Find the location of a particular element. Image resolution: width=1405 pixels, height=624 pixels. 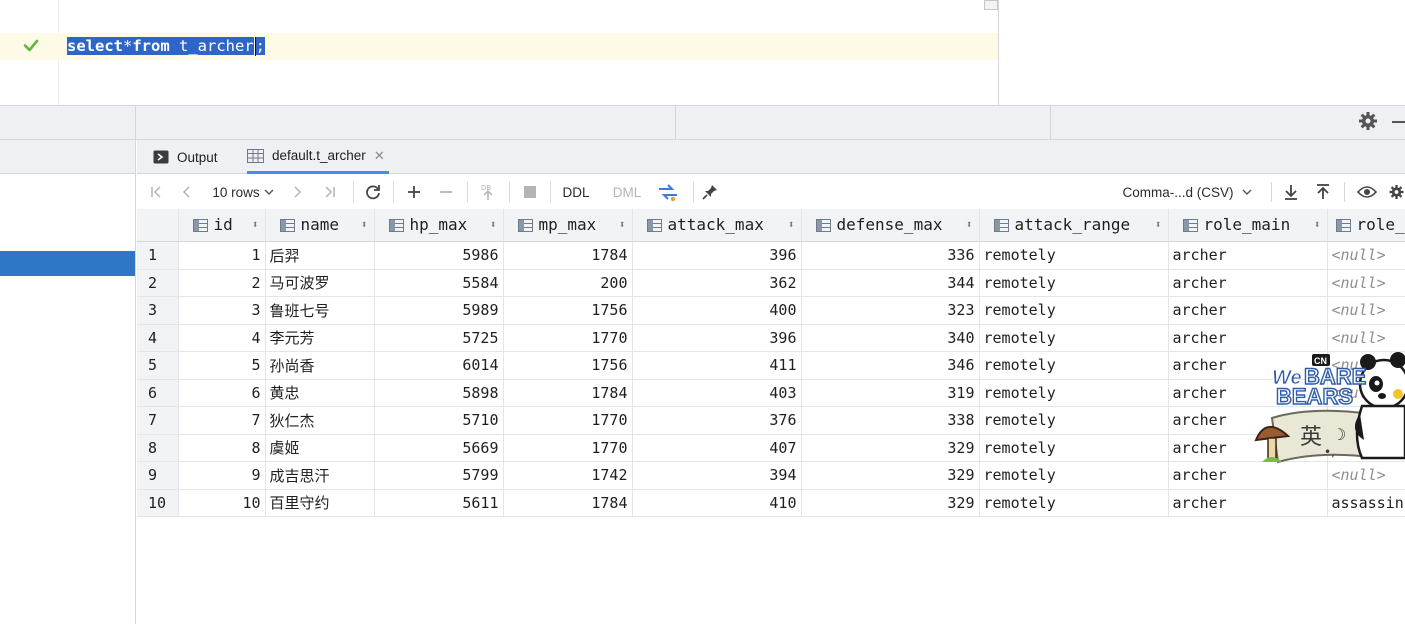

cell-hp-max: 5710 is located at coordinates (439, 420).